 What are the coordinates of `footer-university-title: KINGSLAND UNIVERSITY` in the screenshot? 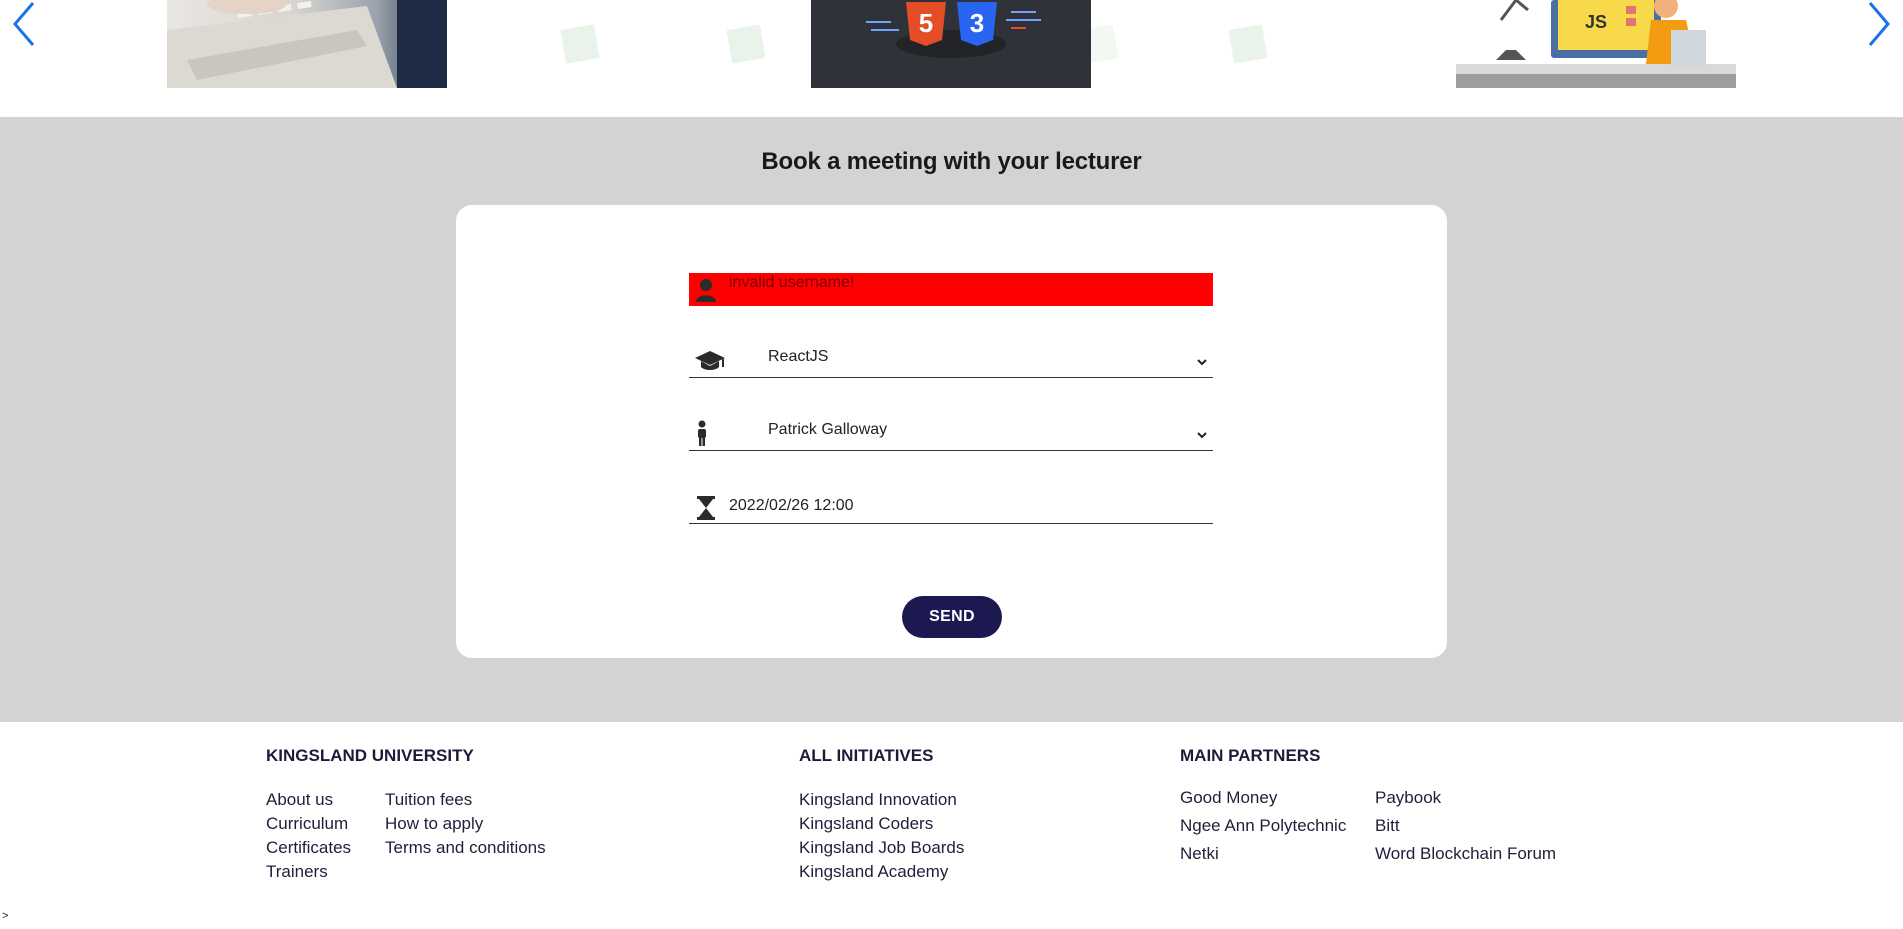 It's located at (370, 755).